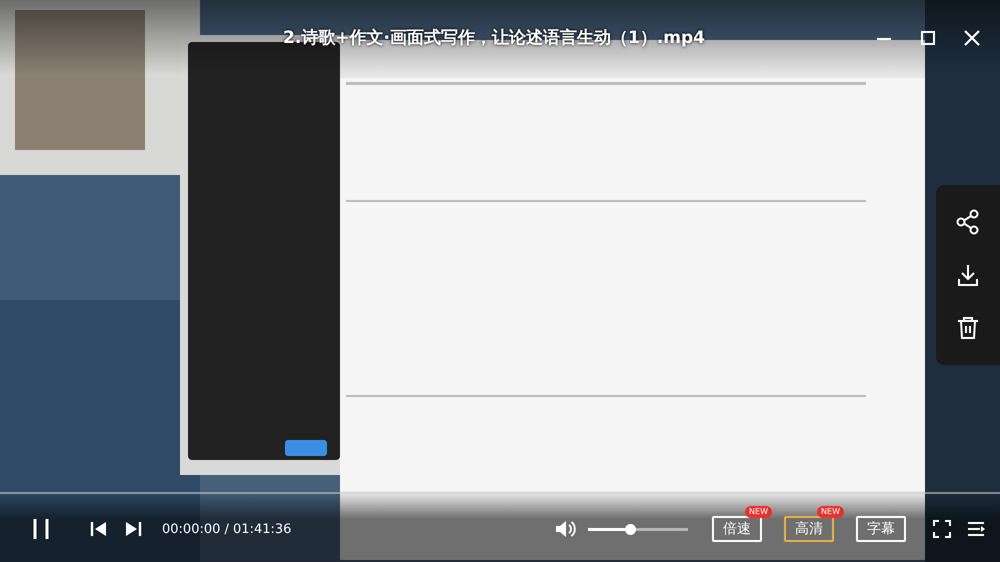  Describe the element at coordinates (976, 529) in the screenshot. I see `playlist-icon` at that location.